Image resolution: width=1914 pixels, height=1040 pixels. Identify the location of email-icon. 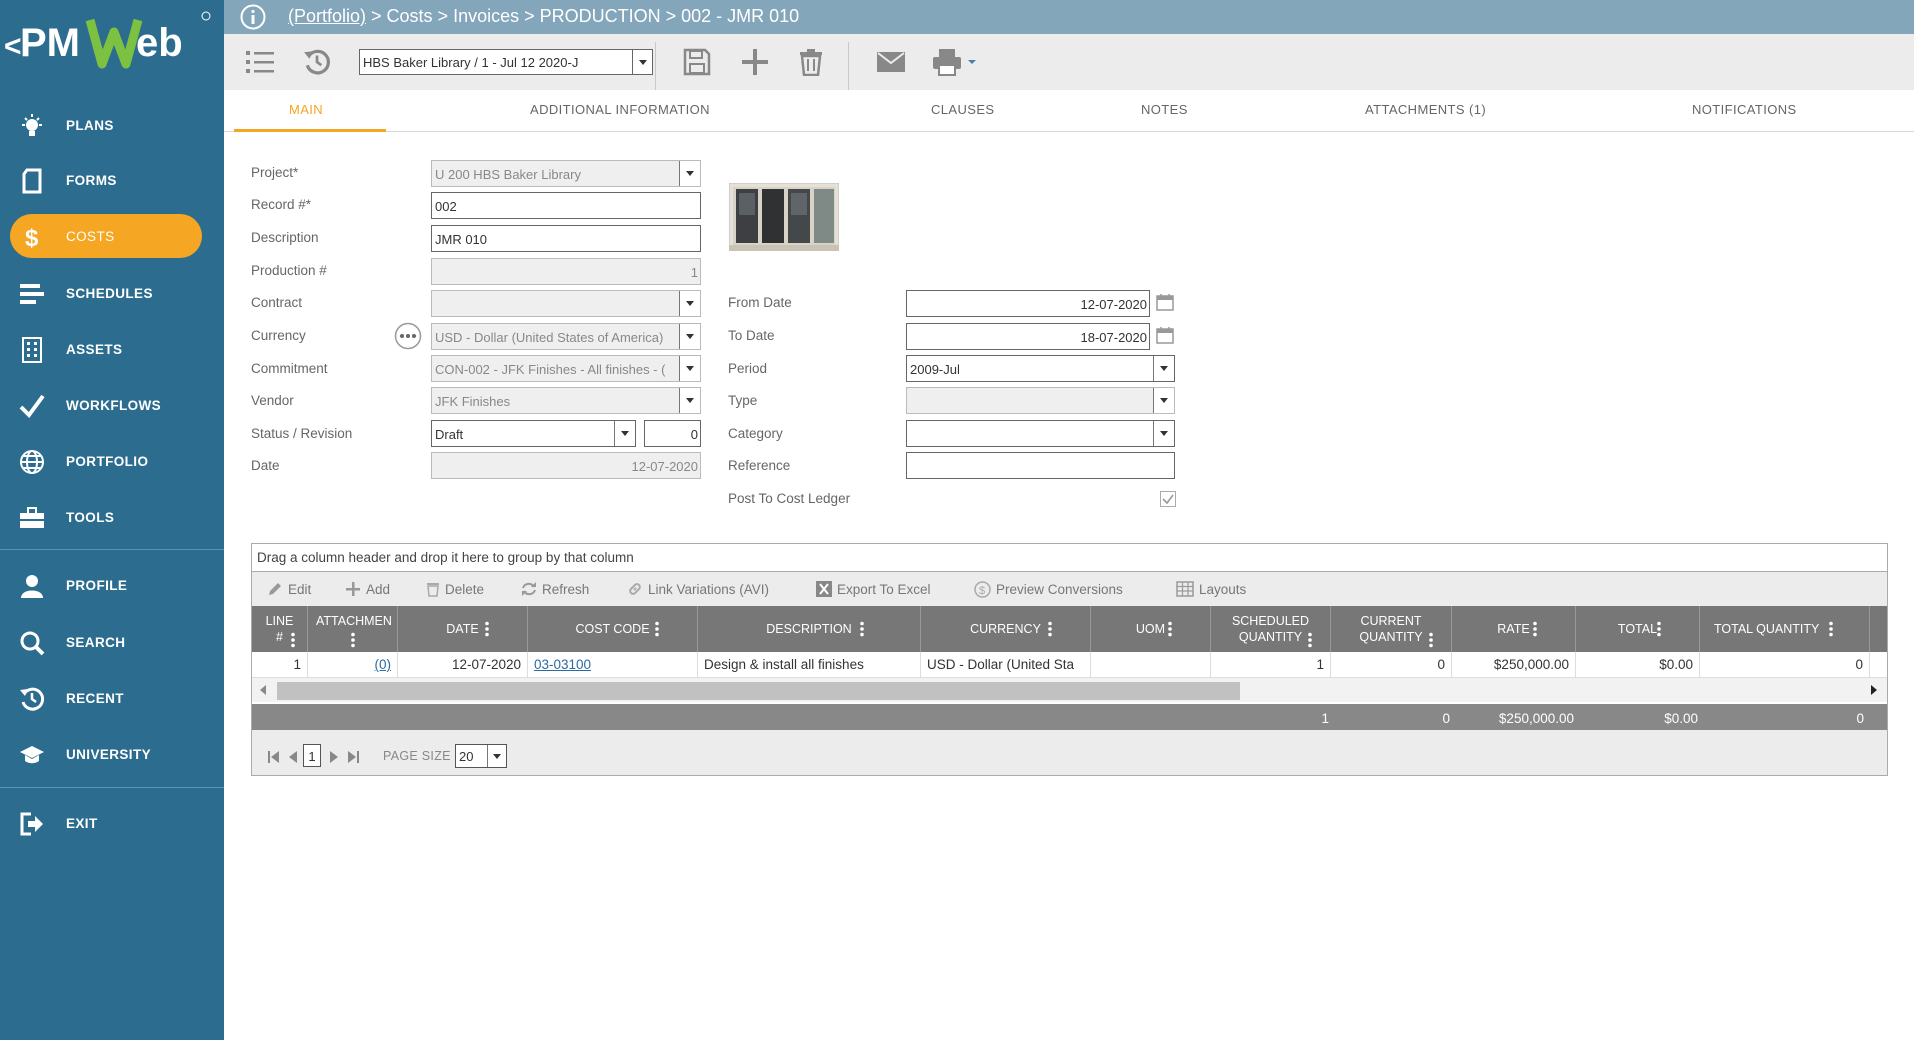
(891, 62).